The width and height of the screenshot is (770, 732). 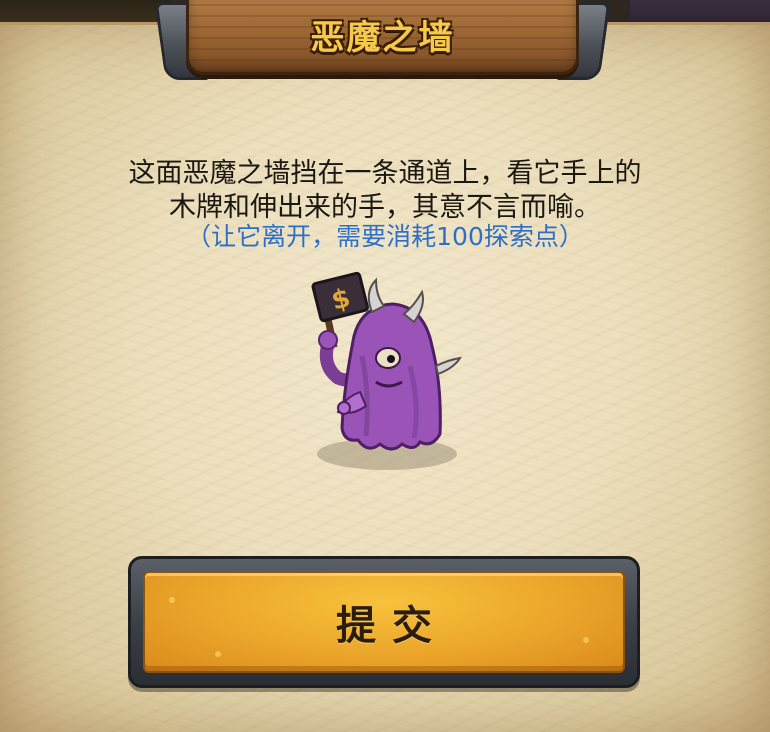 What do you see at coordinates (218, 654) in the screenshot?
I see `button-decoration` at bounding box center [218, 654].